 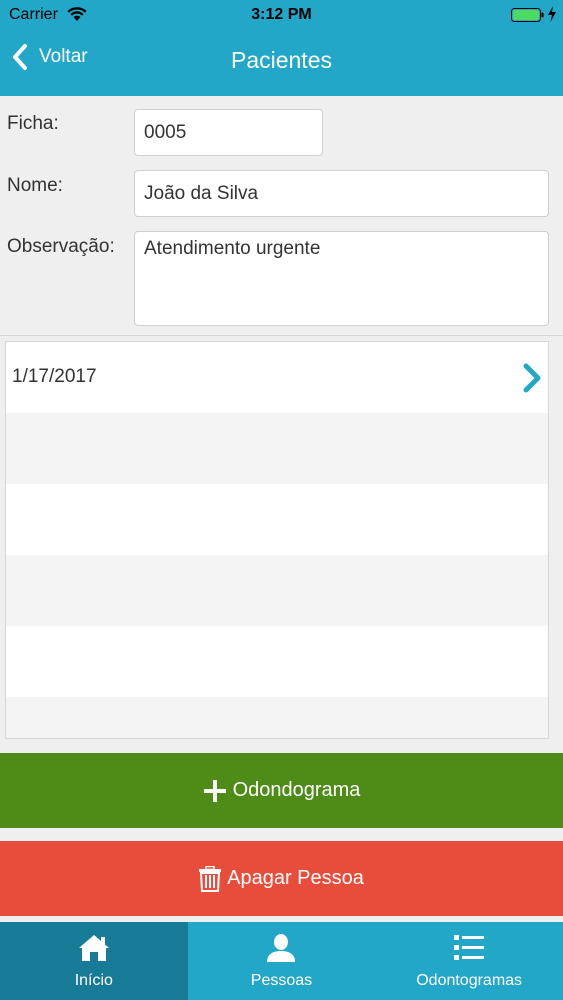 What do you see at coordinates (93, 980) in the screenshot?
I see `tab-inicio-label: Início` at bounding box center [93, 980].